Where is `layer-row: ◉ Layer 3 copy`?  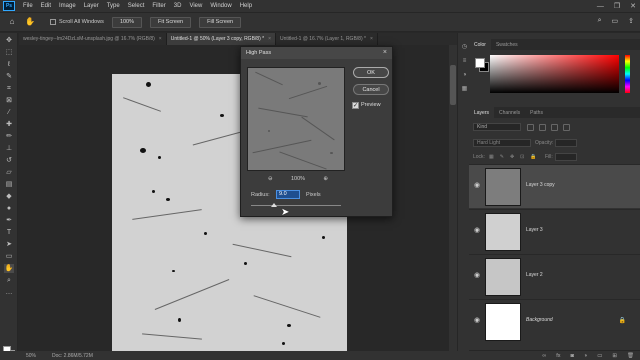
layer-row: ◉ Layer 3 copy is located at coordinates (554, 186).